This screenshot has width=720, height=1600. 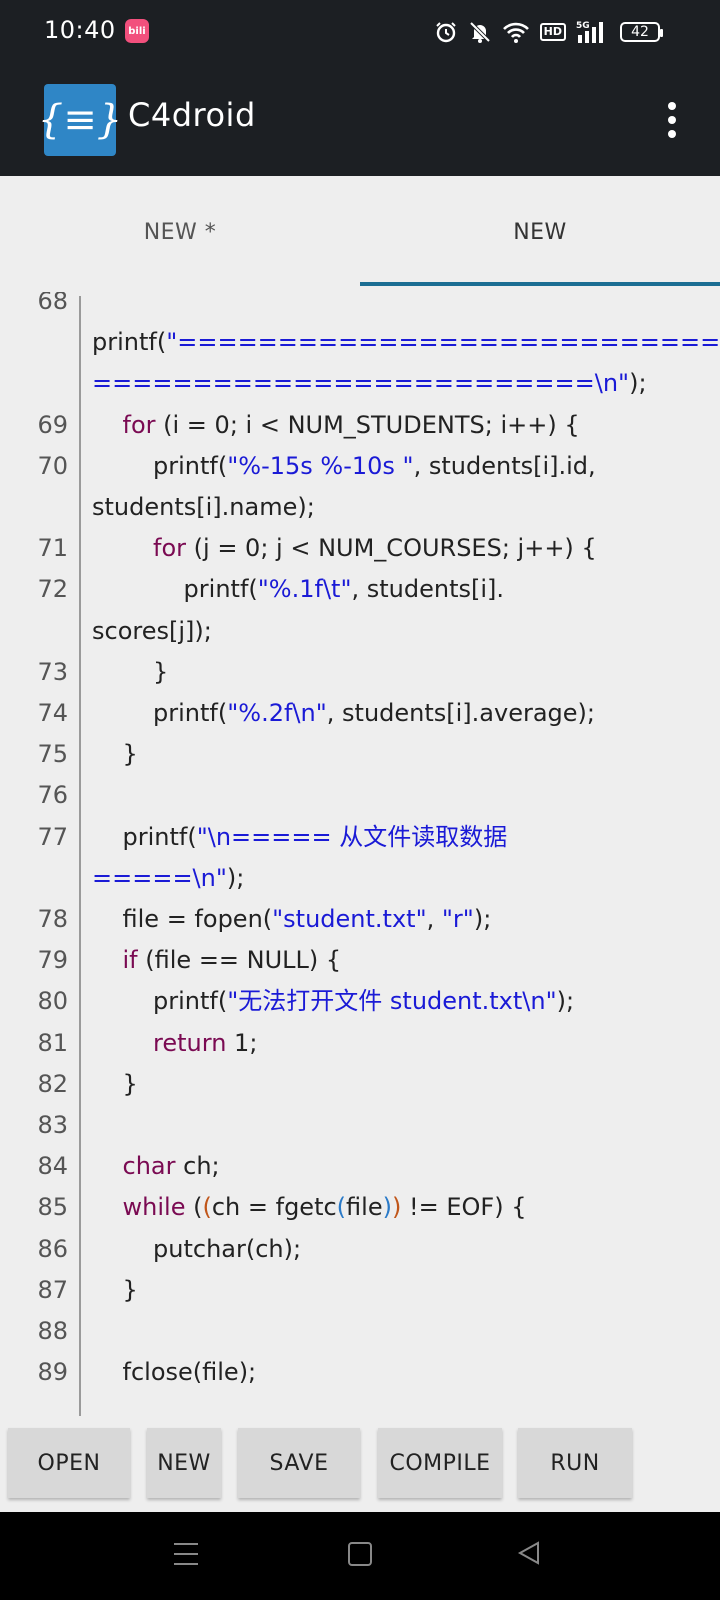 I want to click on code-line: file = fopen("student.txt", "r");, so click(x=292, y=919).